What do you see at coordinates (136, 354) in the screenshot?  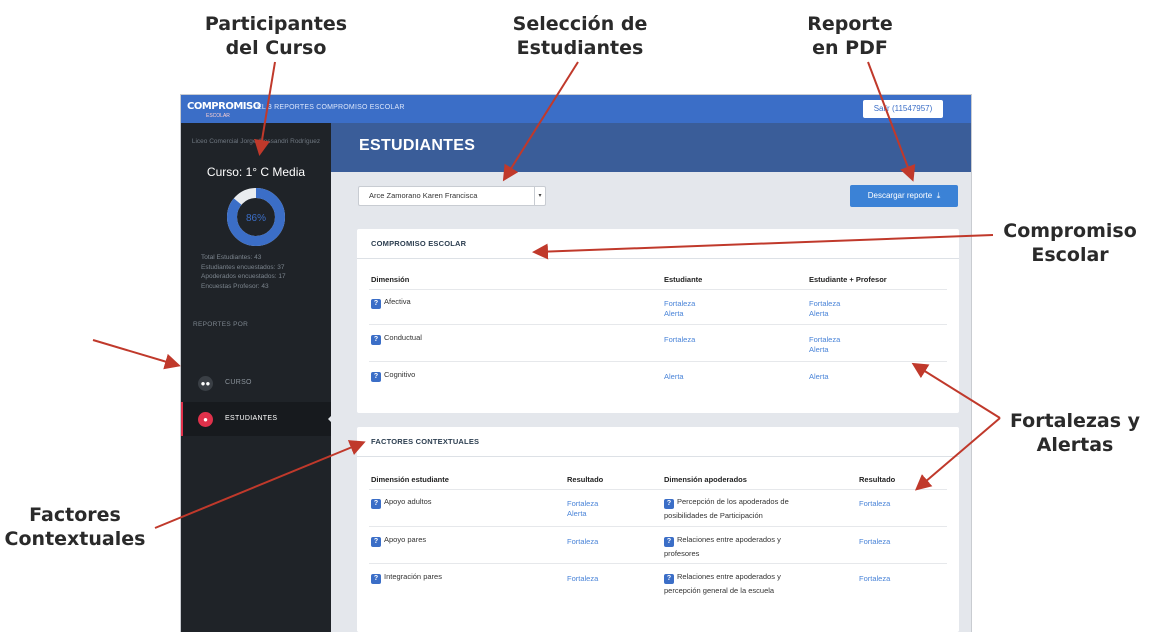 I see `arrow-sidebar` at bounding box center [136, 354].